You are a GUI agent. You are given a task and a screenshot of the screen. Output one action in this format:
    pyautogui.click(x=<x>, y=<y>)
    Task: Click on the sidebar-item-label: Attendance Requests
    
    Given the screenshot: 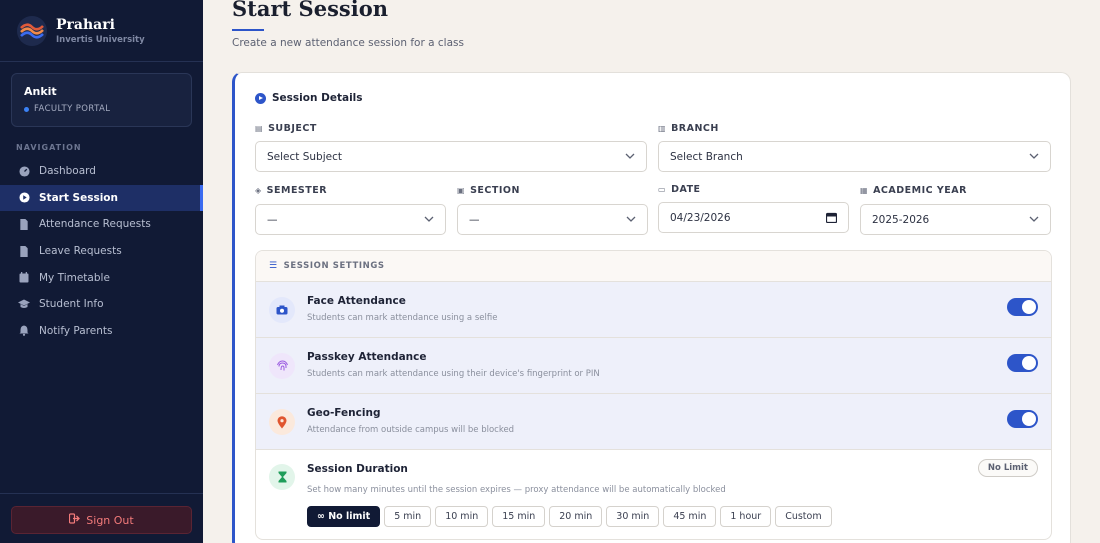 What is the action you would take?
    pyautogui.click(x=95, y=224)
    